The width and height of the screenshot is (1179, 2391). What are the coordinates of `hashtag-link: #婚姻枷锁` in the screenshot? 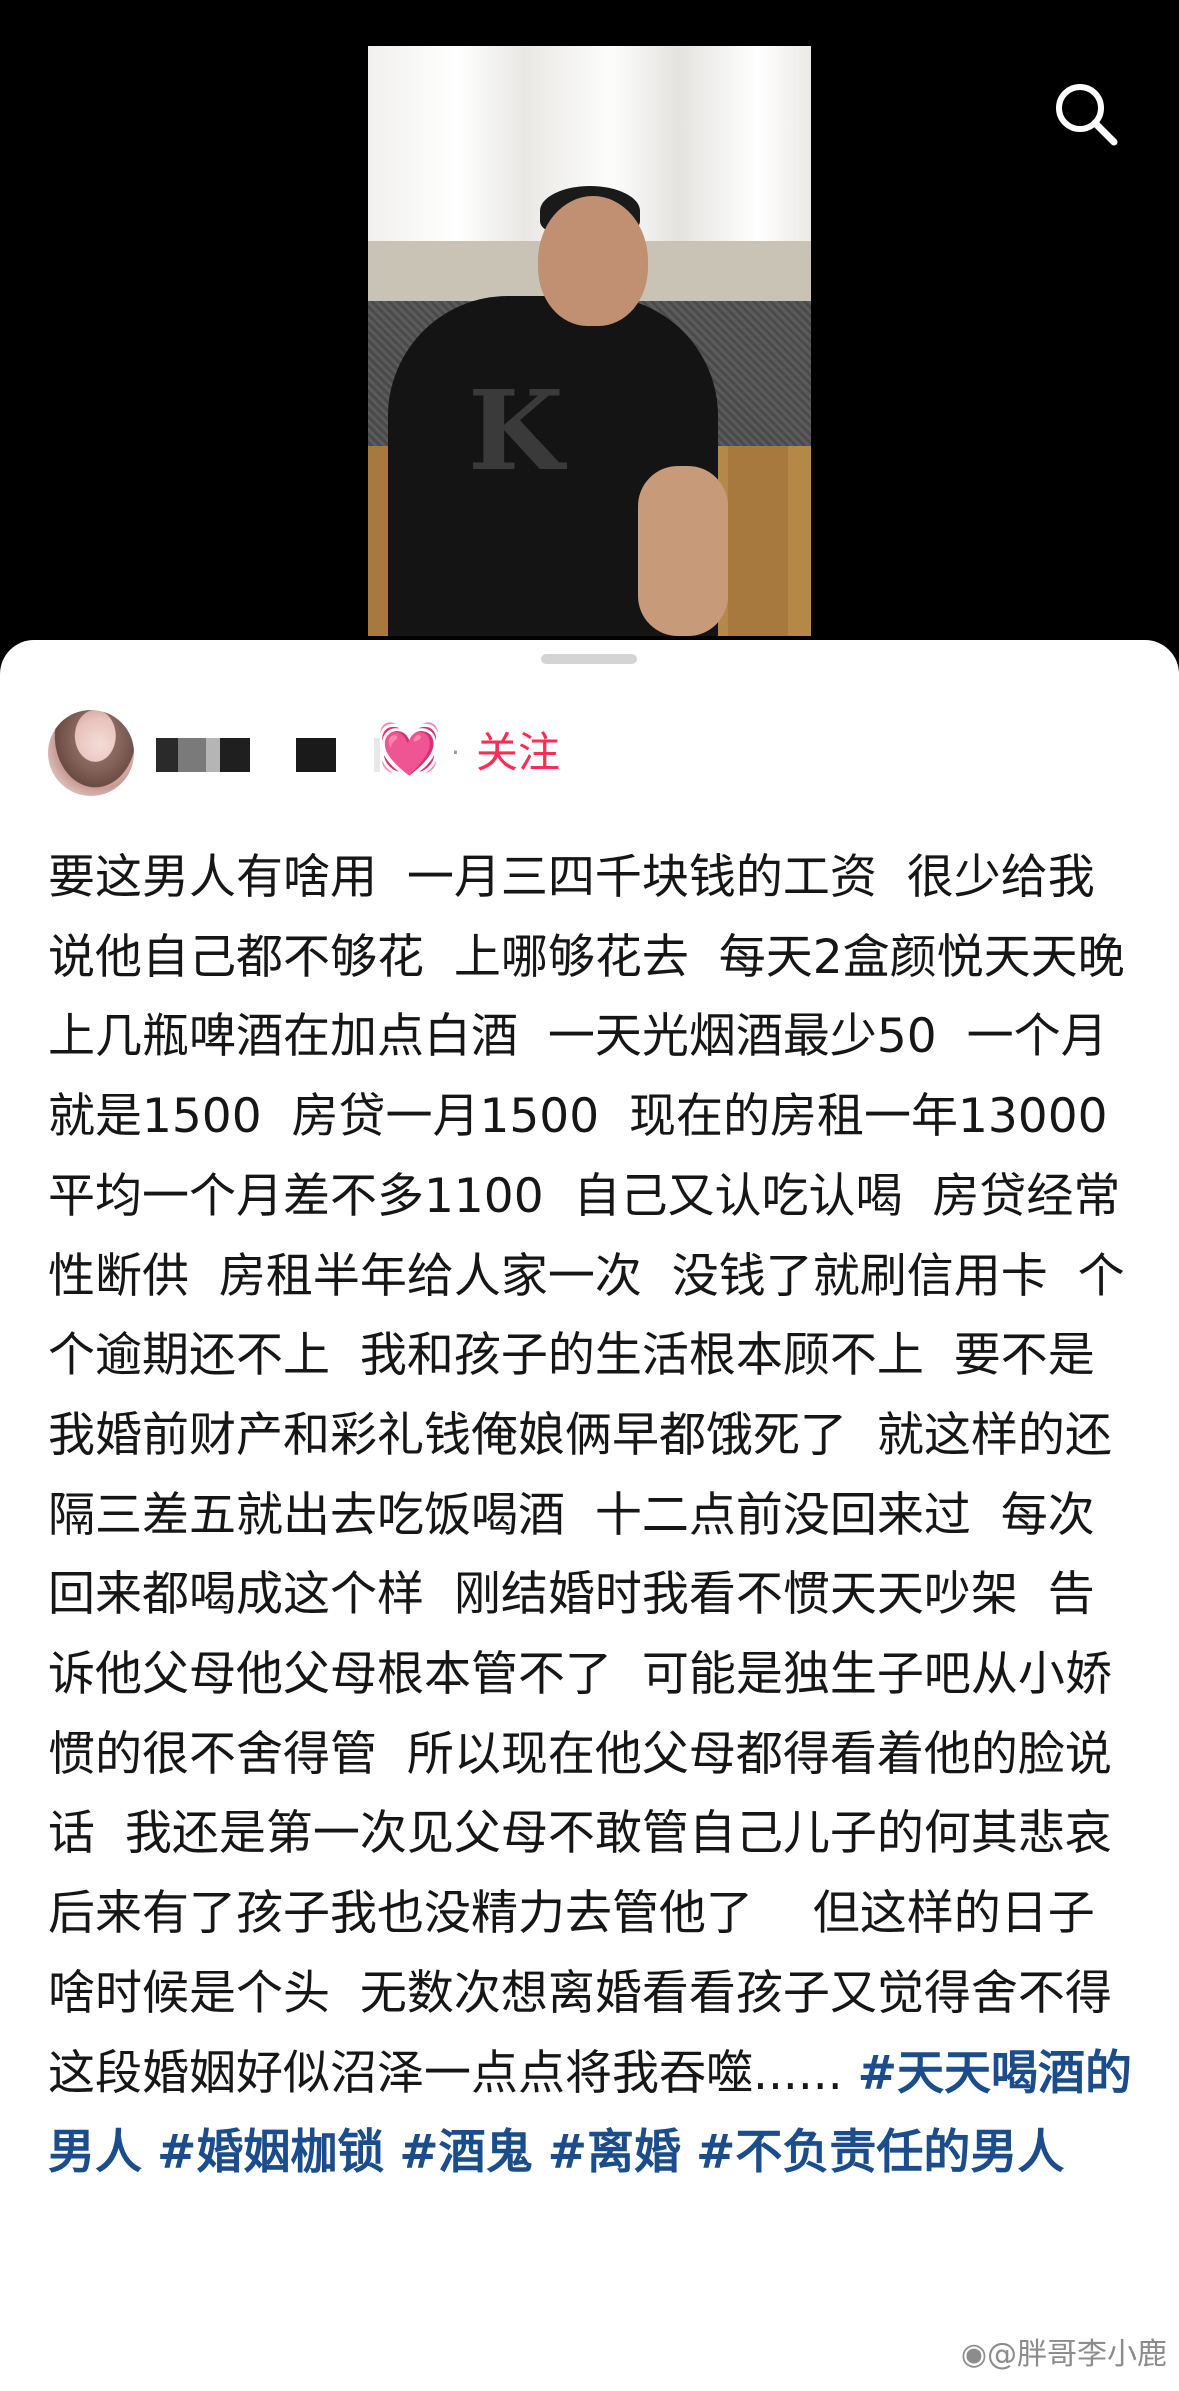 It's located at (270, 2152).